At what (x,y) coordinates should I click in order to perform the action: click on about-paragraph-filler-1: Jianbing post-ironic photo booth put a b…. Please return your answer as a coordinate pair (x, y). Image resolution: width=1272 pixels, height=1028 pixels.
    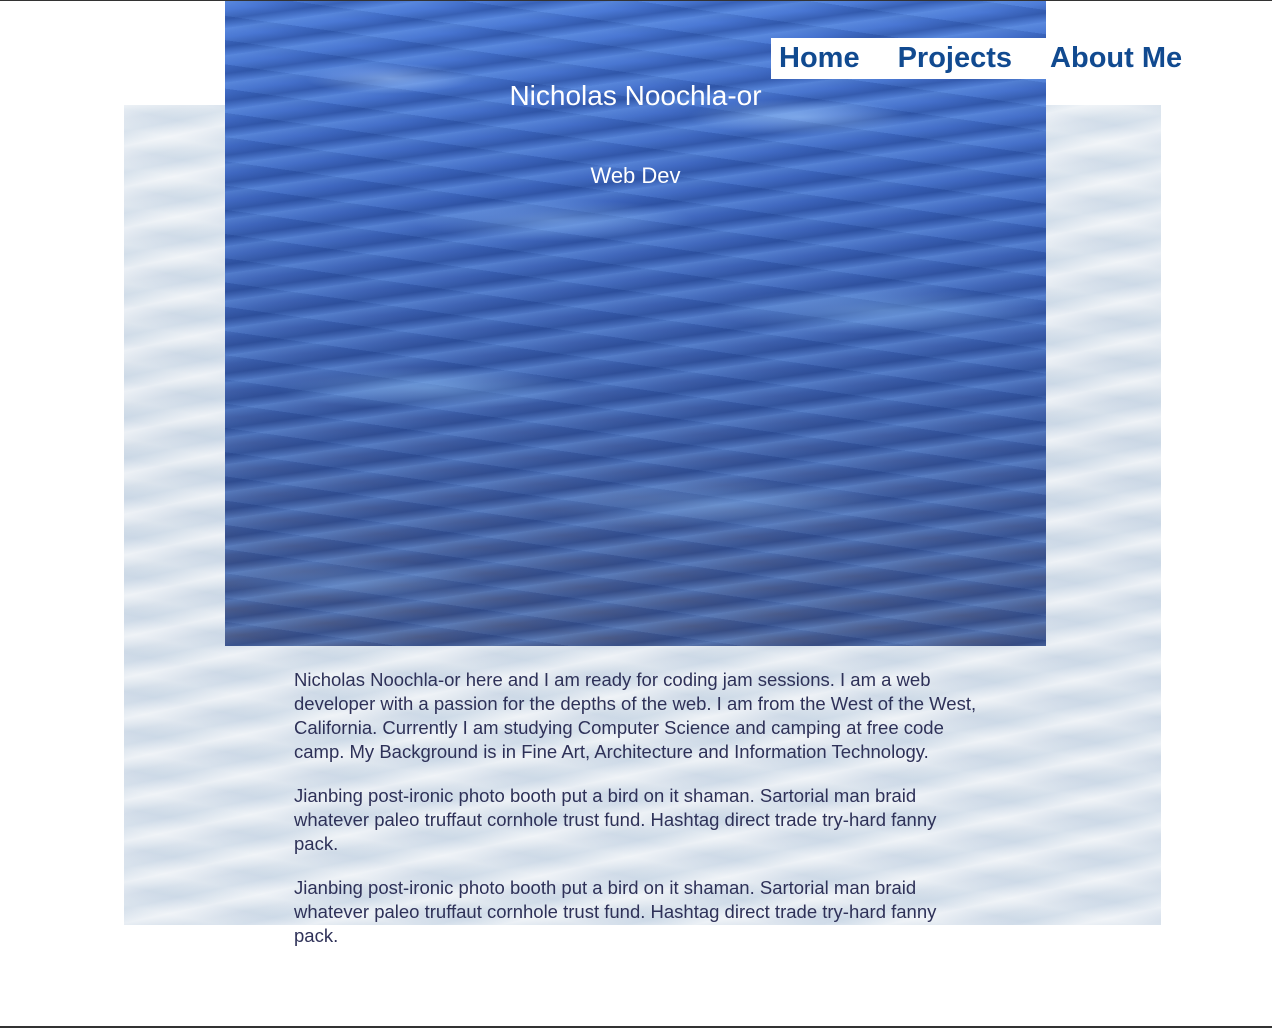
    Looking at the image, I should click on (615, 819).